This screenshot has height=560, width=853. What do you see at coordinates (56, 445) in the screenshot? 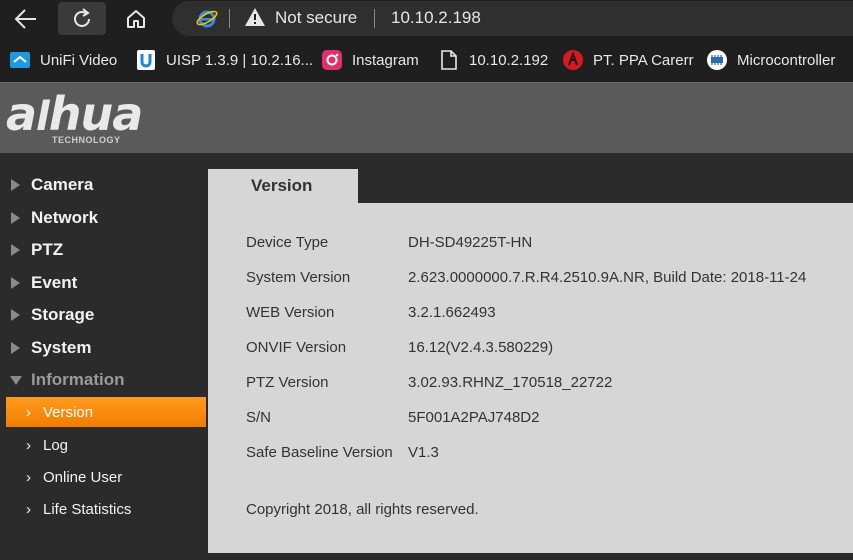
I see `sidebar-subitem-label: Log` at bounding box center [56, 445].